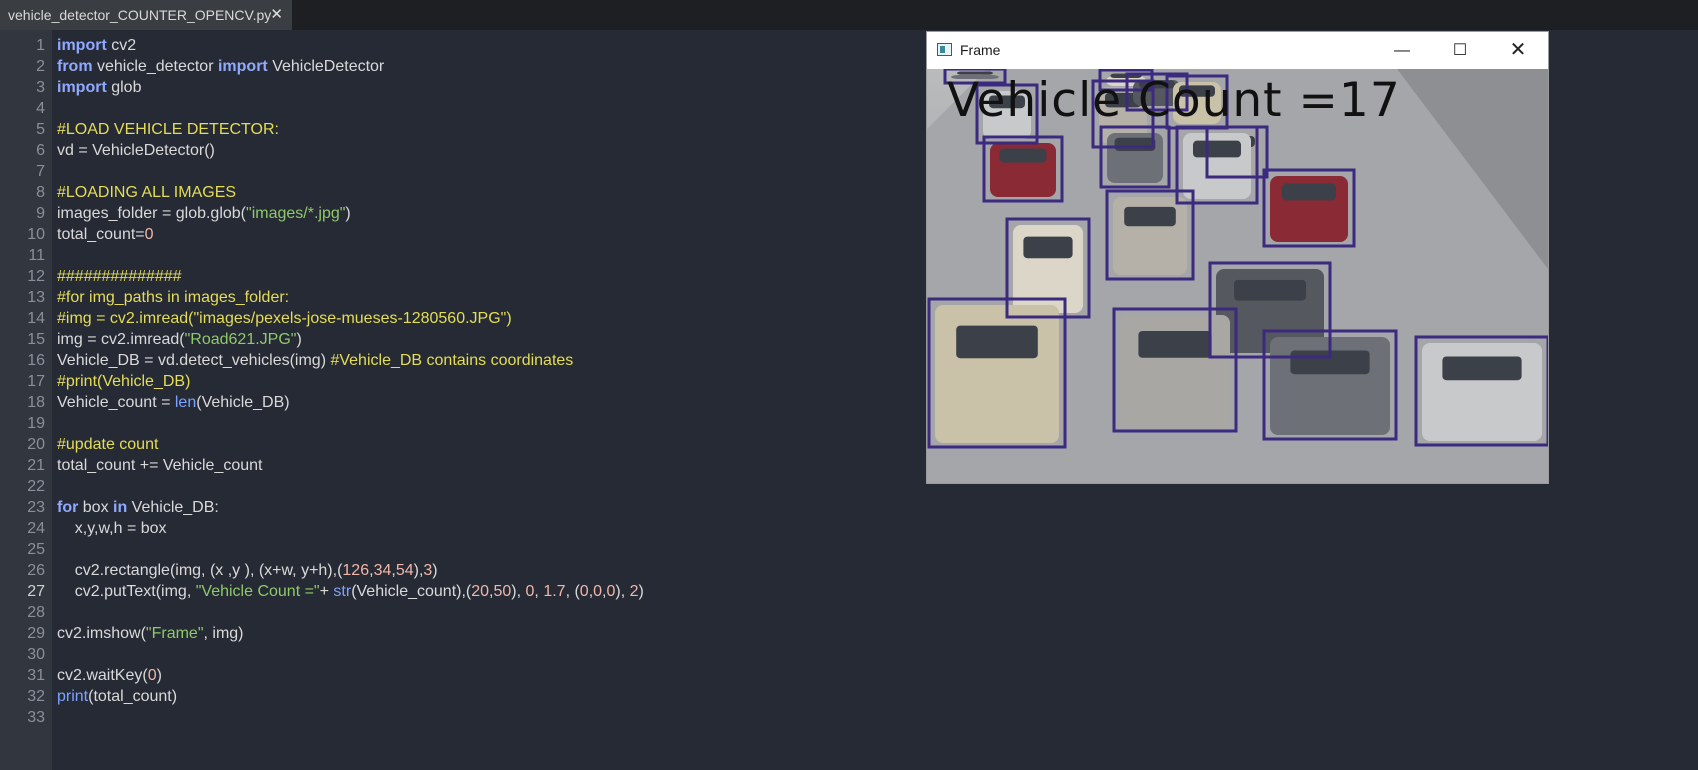  What do you see at coordinates (124, 381) in the screenshot?
I see `code-text: #print(Vehicle_DB)` at bounding box center [124, 381].